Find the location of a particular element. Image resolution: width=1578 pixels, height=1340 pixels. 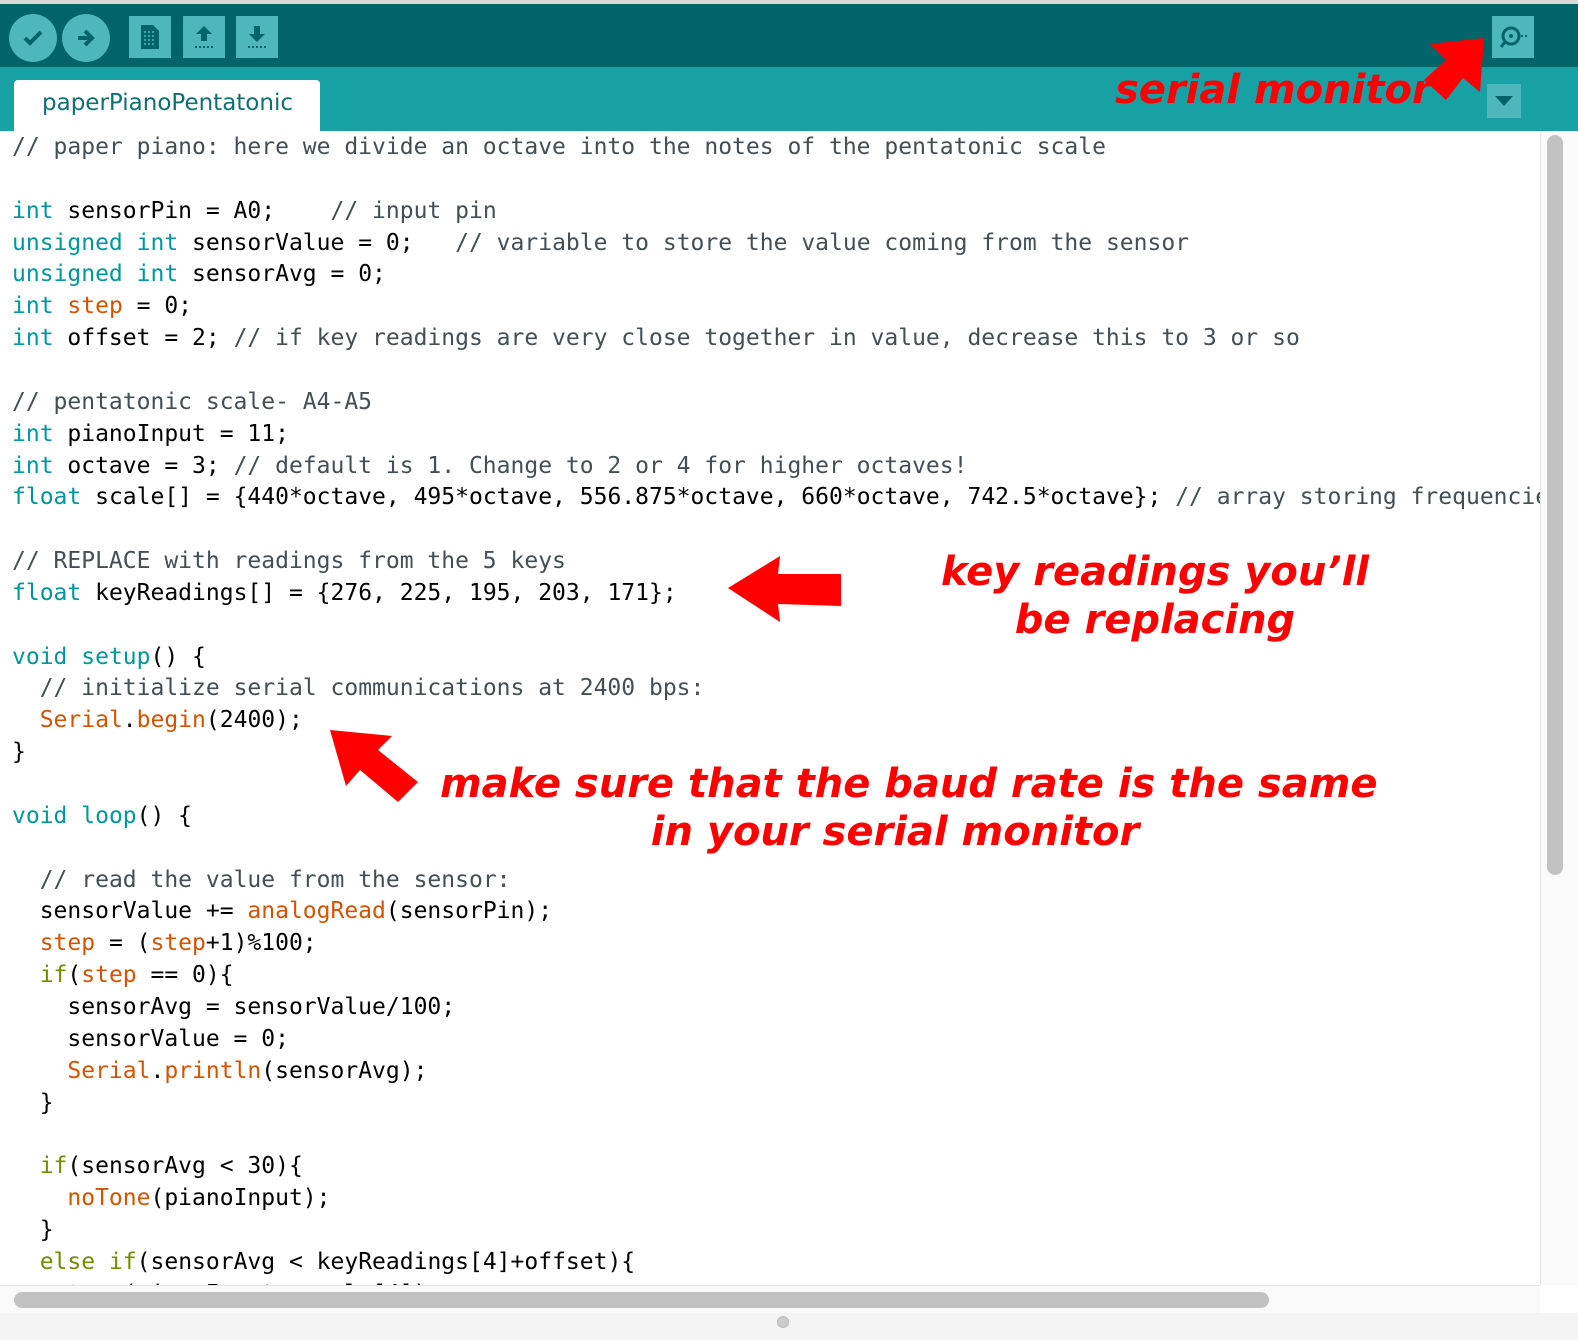

annotation-baud-rate-line2: in your serial monitor is located at coordinates (895, 832).